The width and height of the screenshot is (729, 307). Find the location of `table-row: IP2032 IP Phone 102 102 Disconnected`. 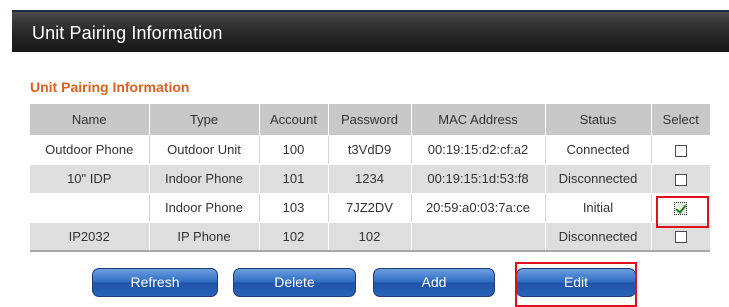

table-row: IP2032 IP Phone 102 102 Disconnected is located at coordinates (370, 237).